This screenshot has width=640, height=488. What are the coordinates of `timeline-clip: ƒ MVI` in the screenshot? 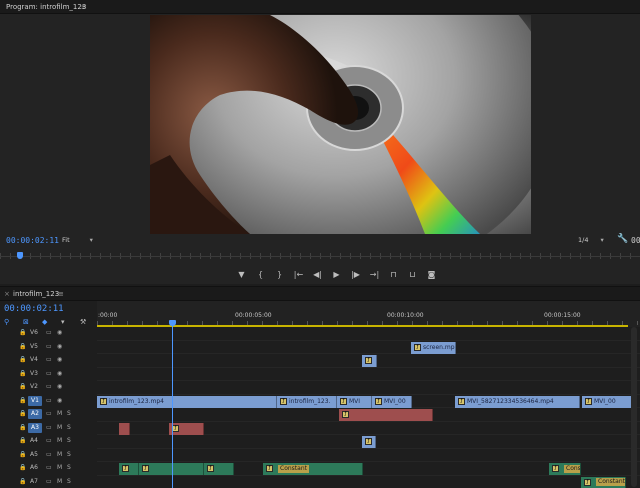 It's located at (354, 401).